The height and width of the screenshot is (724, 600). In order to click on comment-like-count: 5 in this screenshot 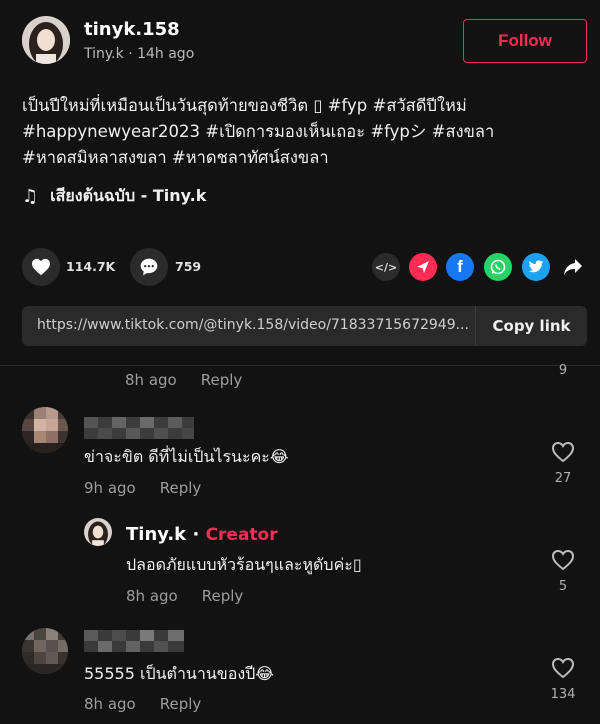, I will do `click(563, 586)`.